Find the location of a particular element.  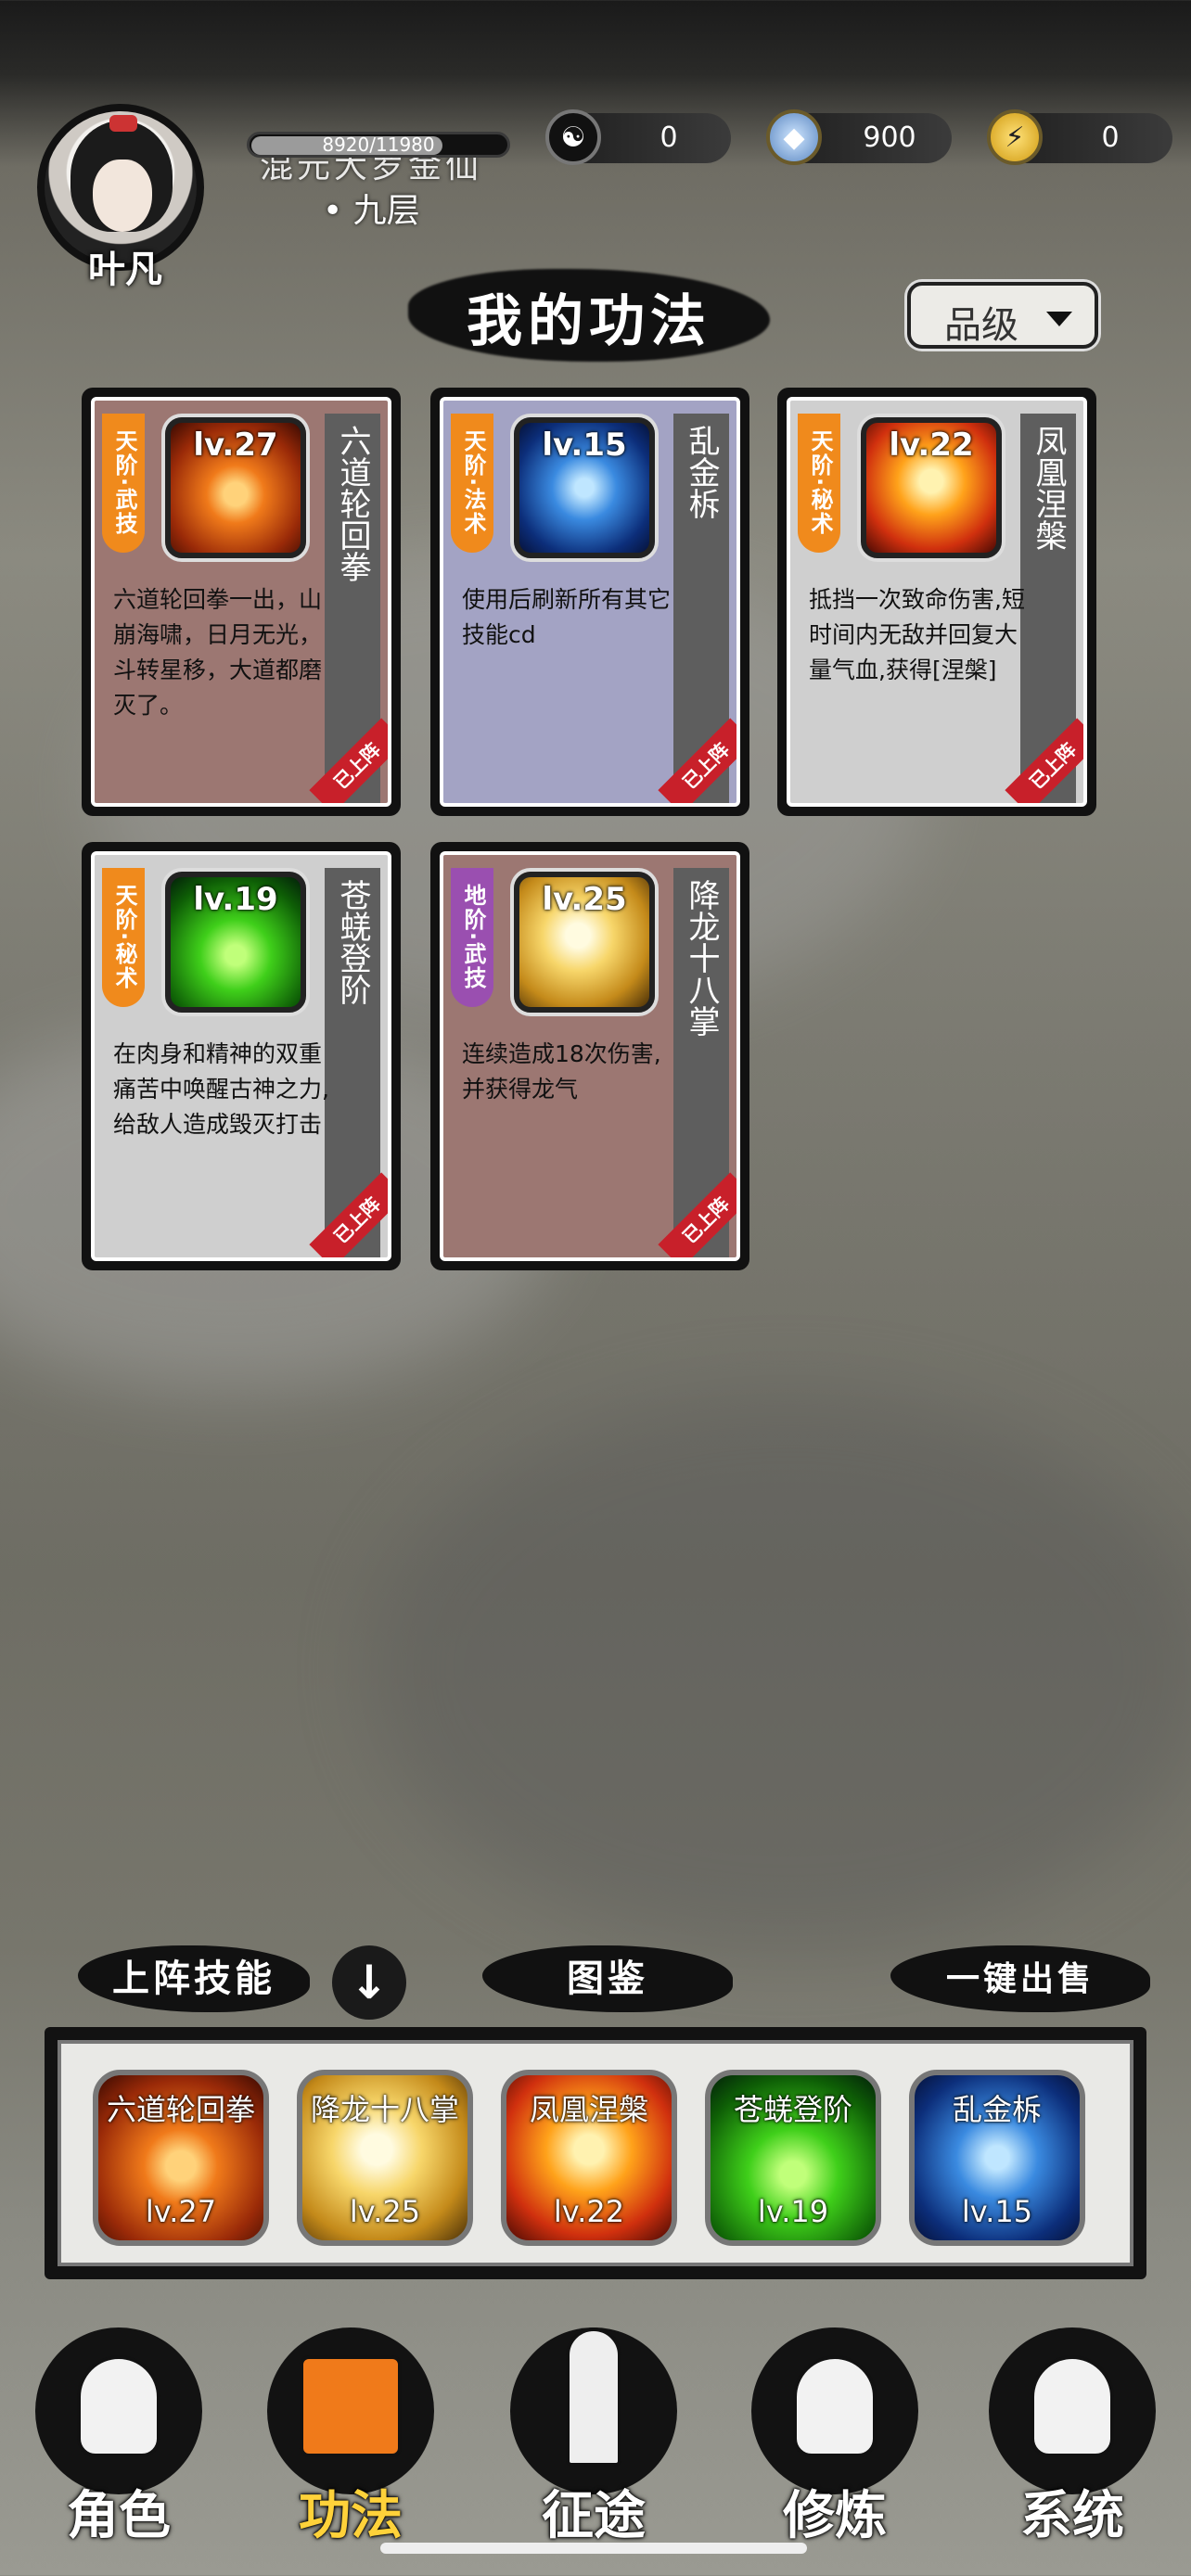

skill-level: lv.22 is located at coordinates (931, 445).